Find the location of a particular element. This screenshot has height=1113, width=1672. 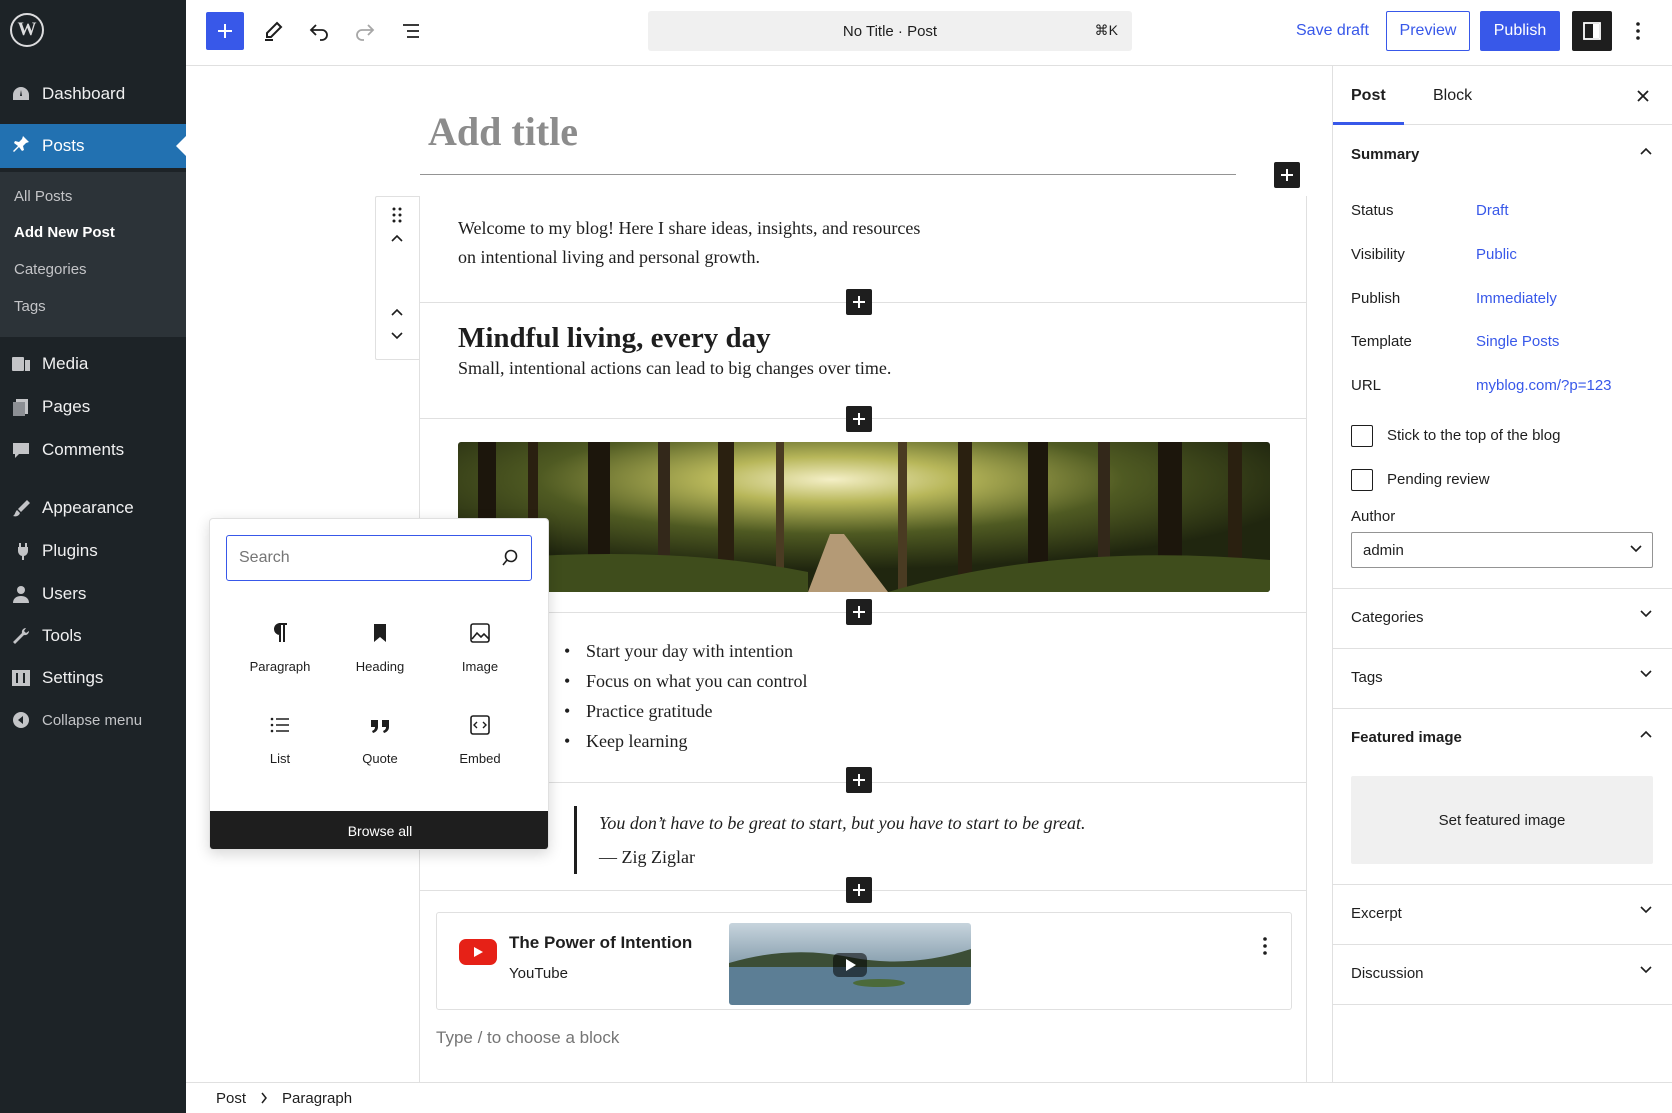

settings-icon is located at coordinates (21, 678).